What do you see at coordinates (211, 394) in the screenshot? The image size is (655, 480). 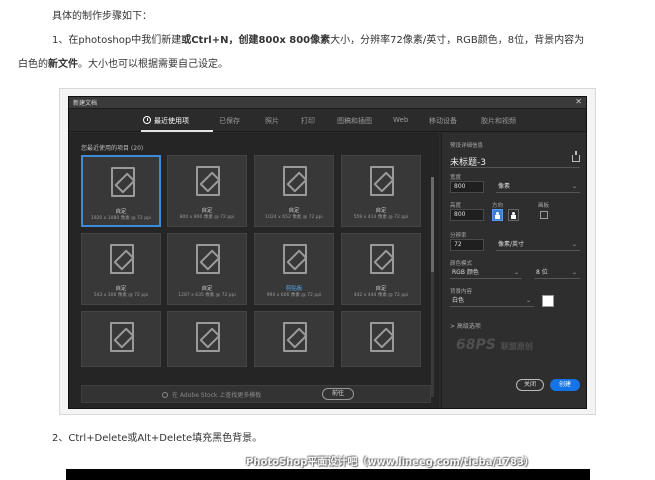 I see `stock-search-input: 在 Adobe Stock 上查找更多模板` at bounding box center [211, 394].